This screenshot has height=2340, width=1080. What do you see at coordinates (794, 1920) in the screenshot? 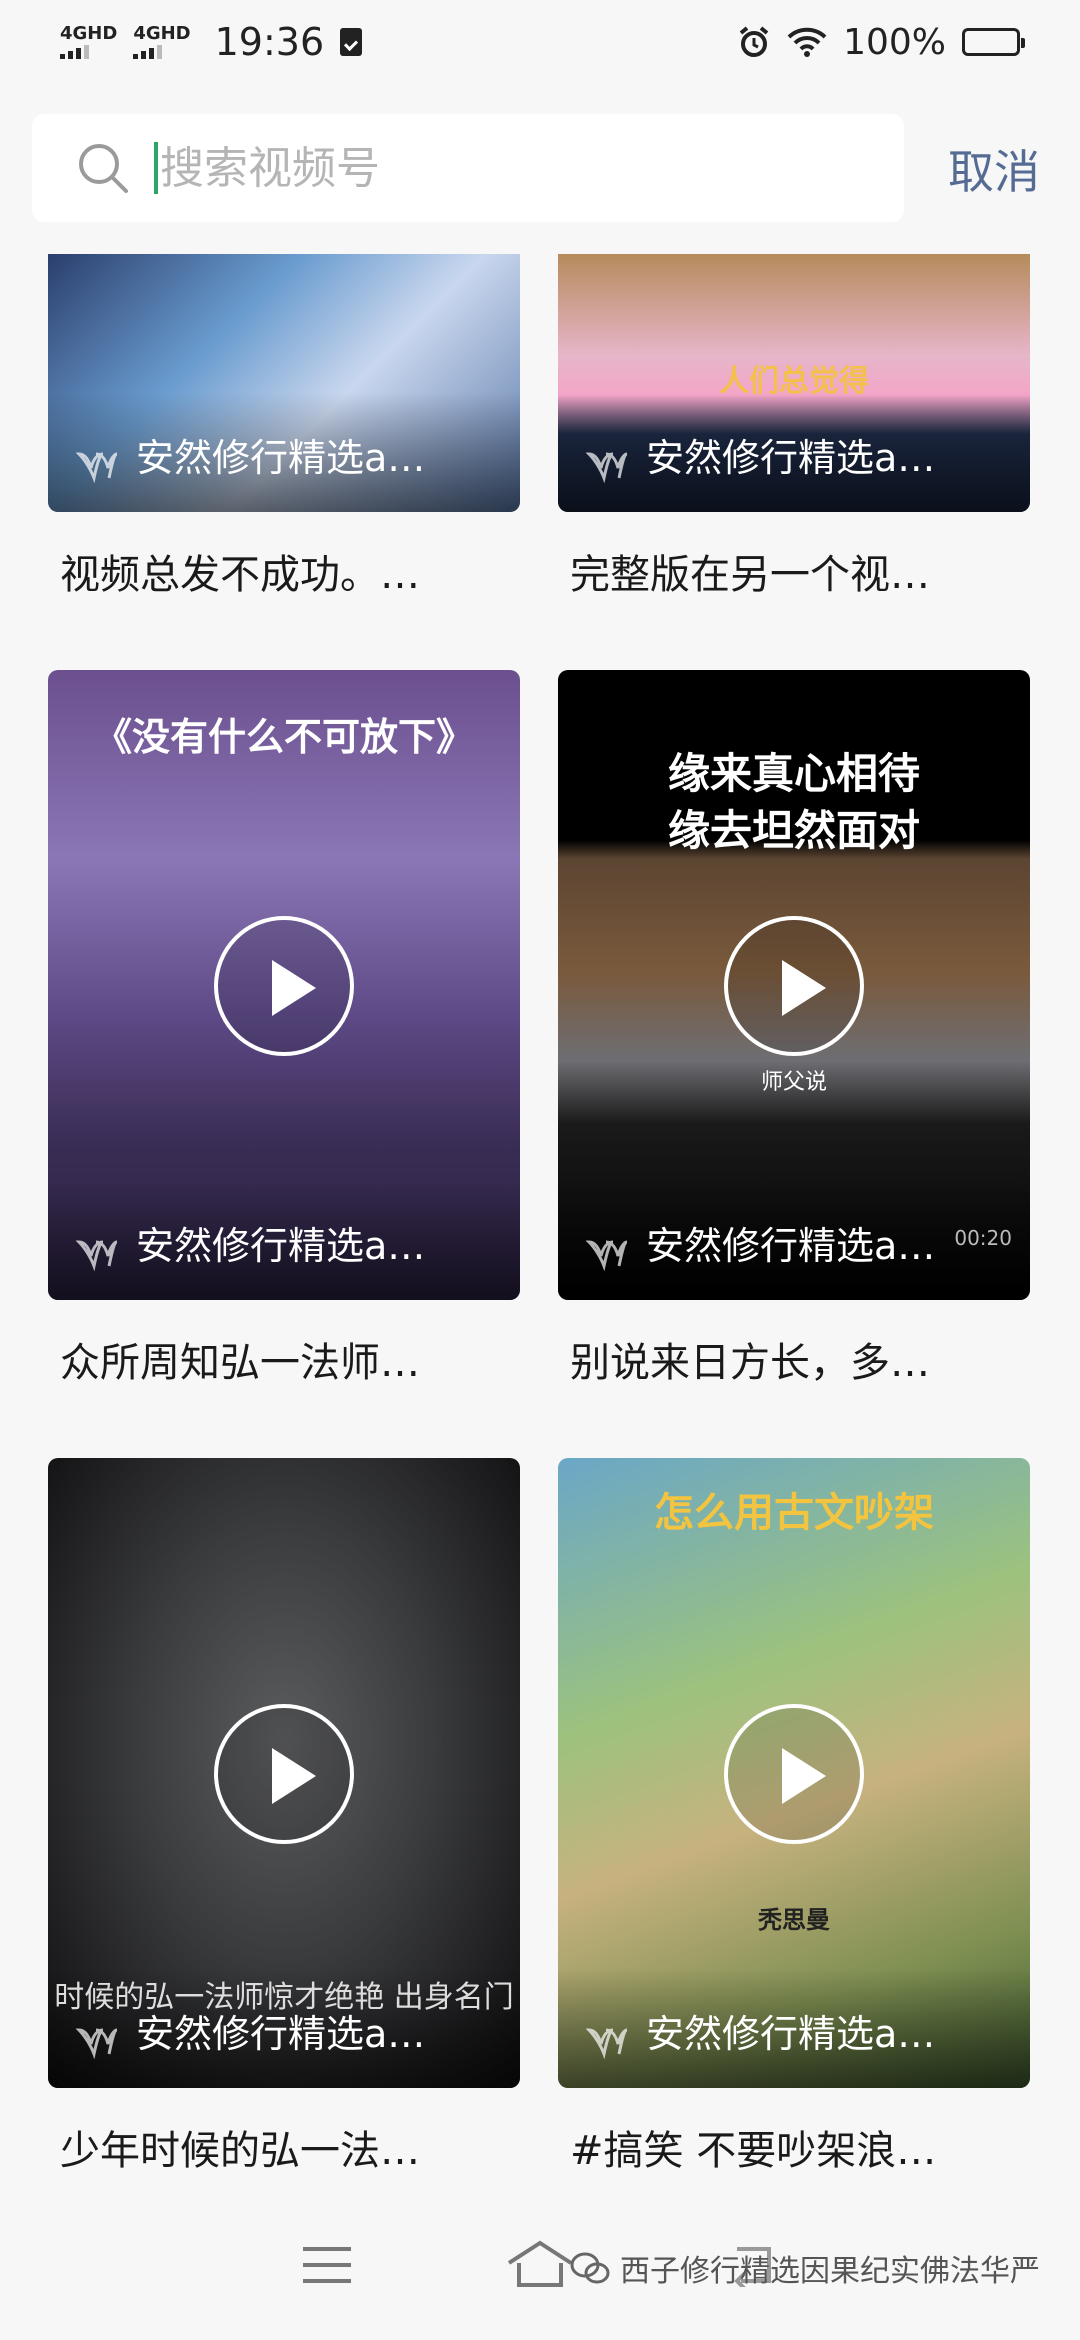
I see `thumbnail-subtitle: 秃思曼` at bounding box center [794, 1920].